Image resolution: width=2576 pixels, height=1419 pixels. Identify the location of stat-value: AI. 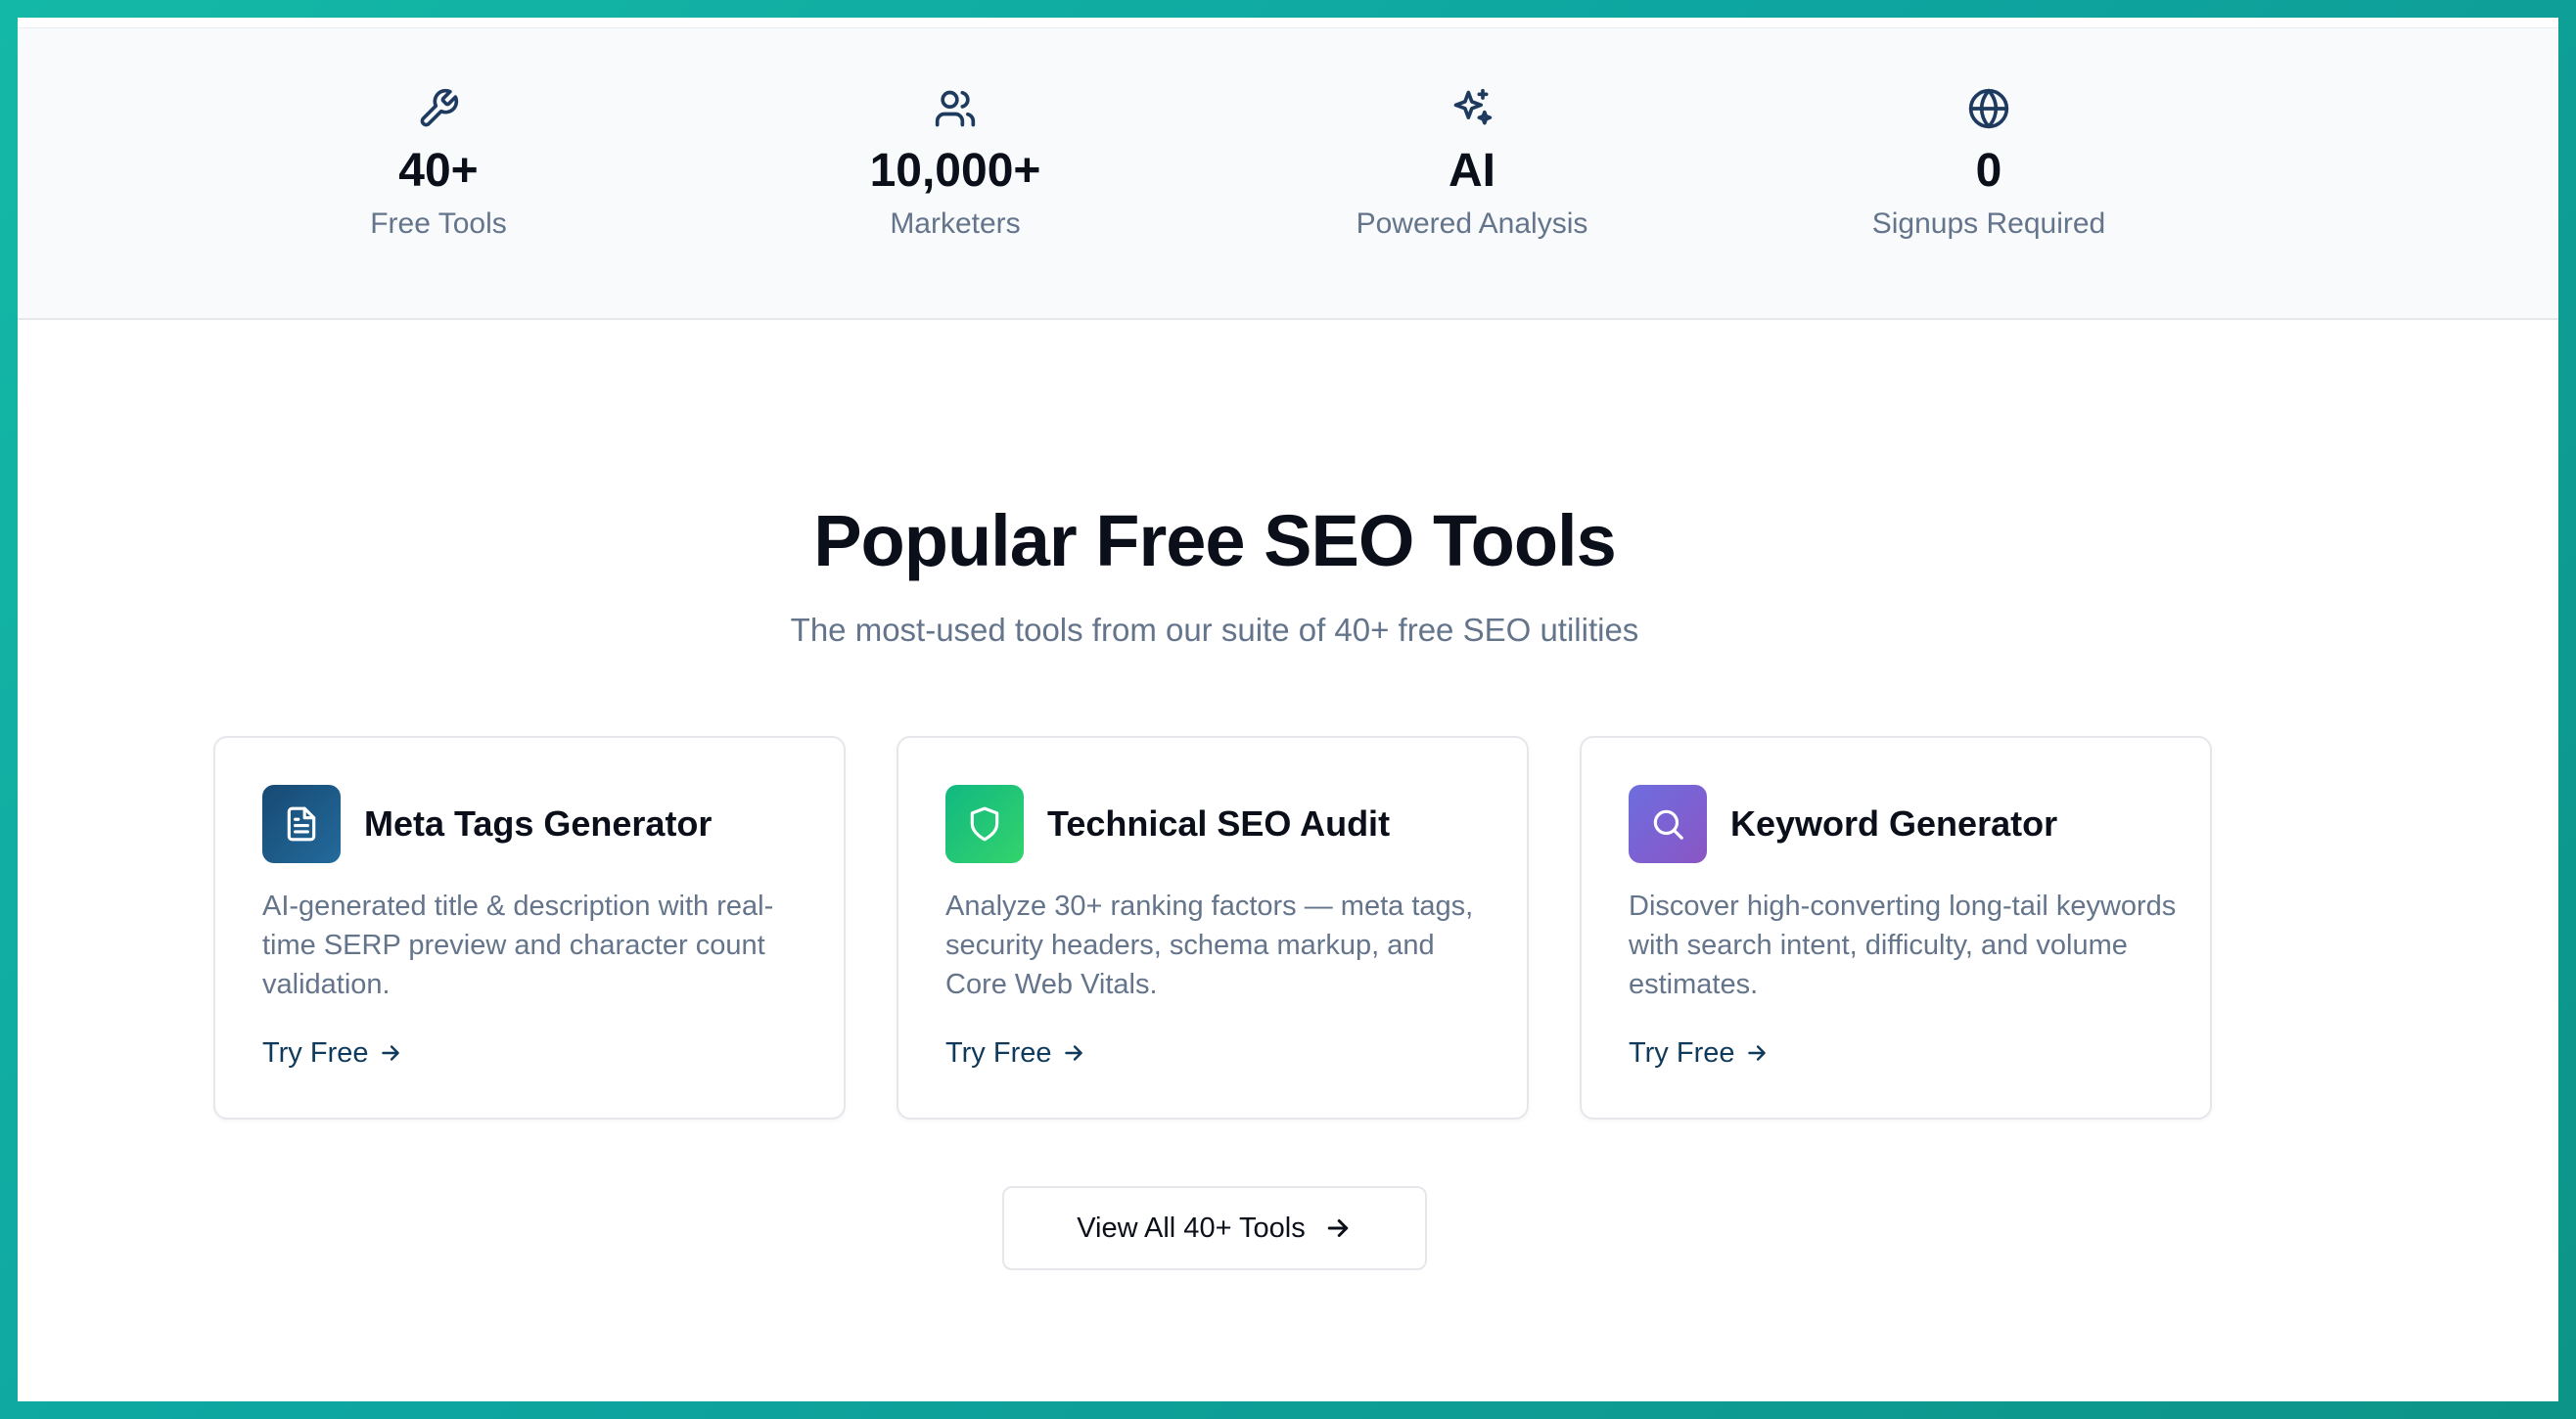
(1472, 171).